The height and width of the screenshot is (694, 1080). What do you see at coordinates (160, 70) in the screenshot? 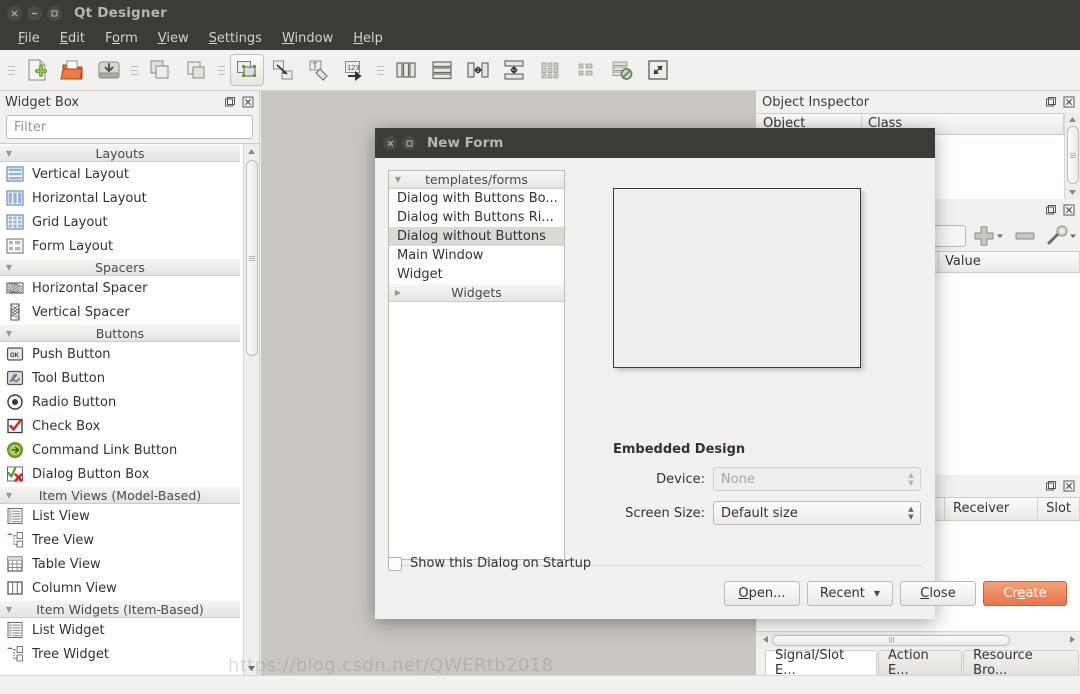
I see `undo-icon` at bounding box center [160, 70].